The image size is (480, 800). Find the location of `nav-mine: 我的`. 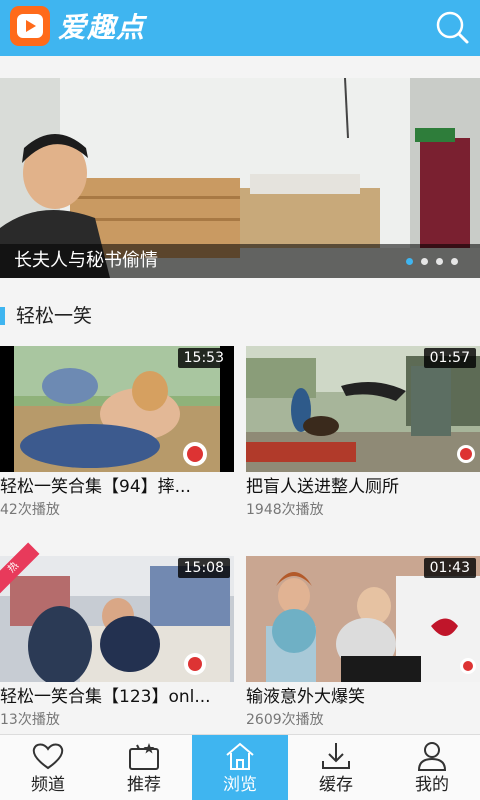

nav-mine: 我的 is located at coordinates (432, 767).